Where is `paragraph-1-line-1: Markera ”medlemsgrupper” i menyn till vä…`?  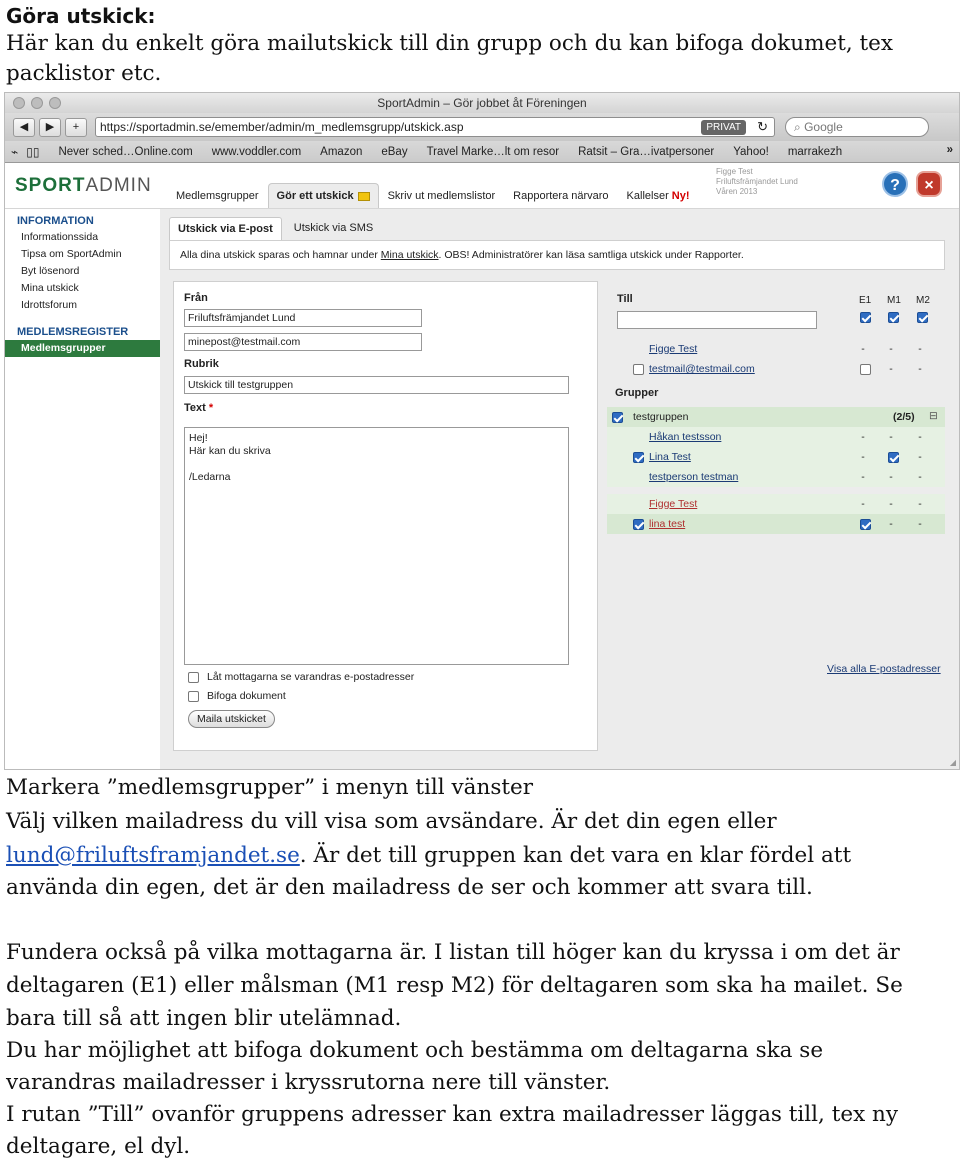 paragraph-1-line-1: Markera ”medlemsgrupper” i menyn till vä… is located at coordinates (270, 787).